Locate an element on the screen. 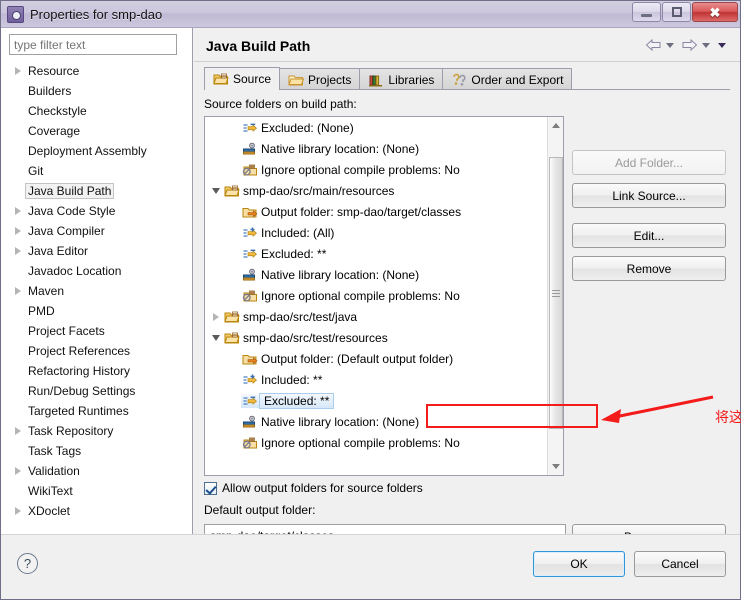 Image resolution: width=741 pixels, height=600 pixels. sidebar-item-refactoring-history: Refactoring History is located at coordinates (96, 371).